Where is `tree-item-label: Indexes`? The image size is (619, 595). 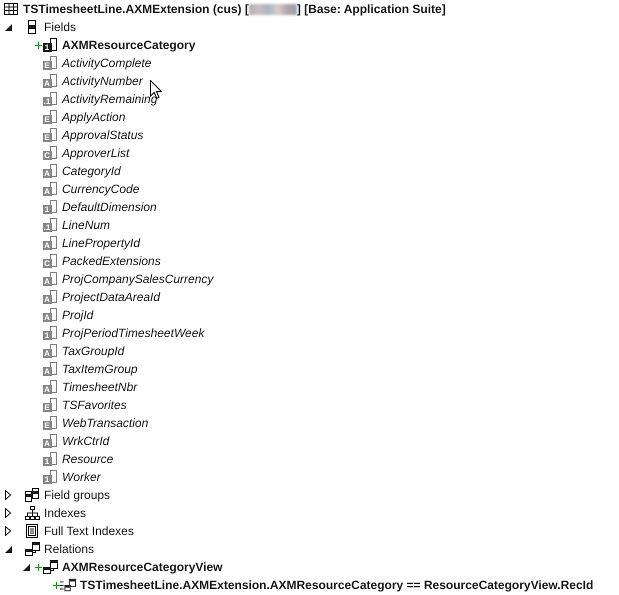 tree-item-label: Indexes is located at coordinates (65, 513).